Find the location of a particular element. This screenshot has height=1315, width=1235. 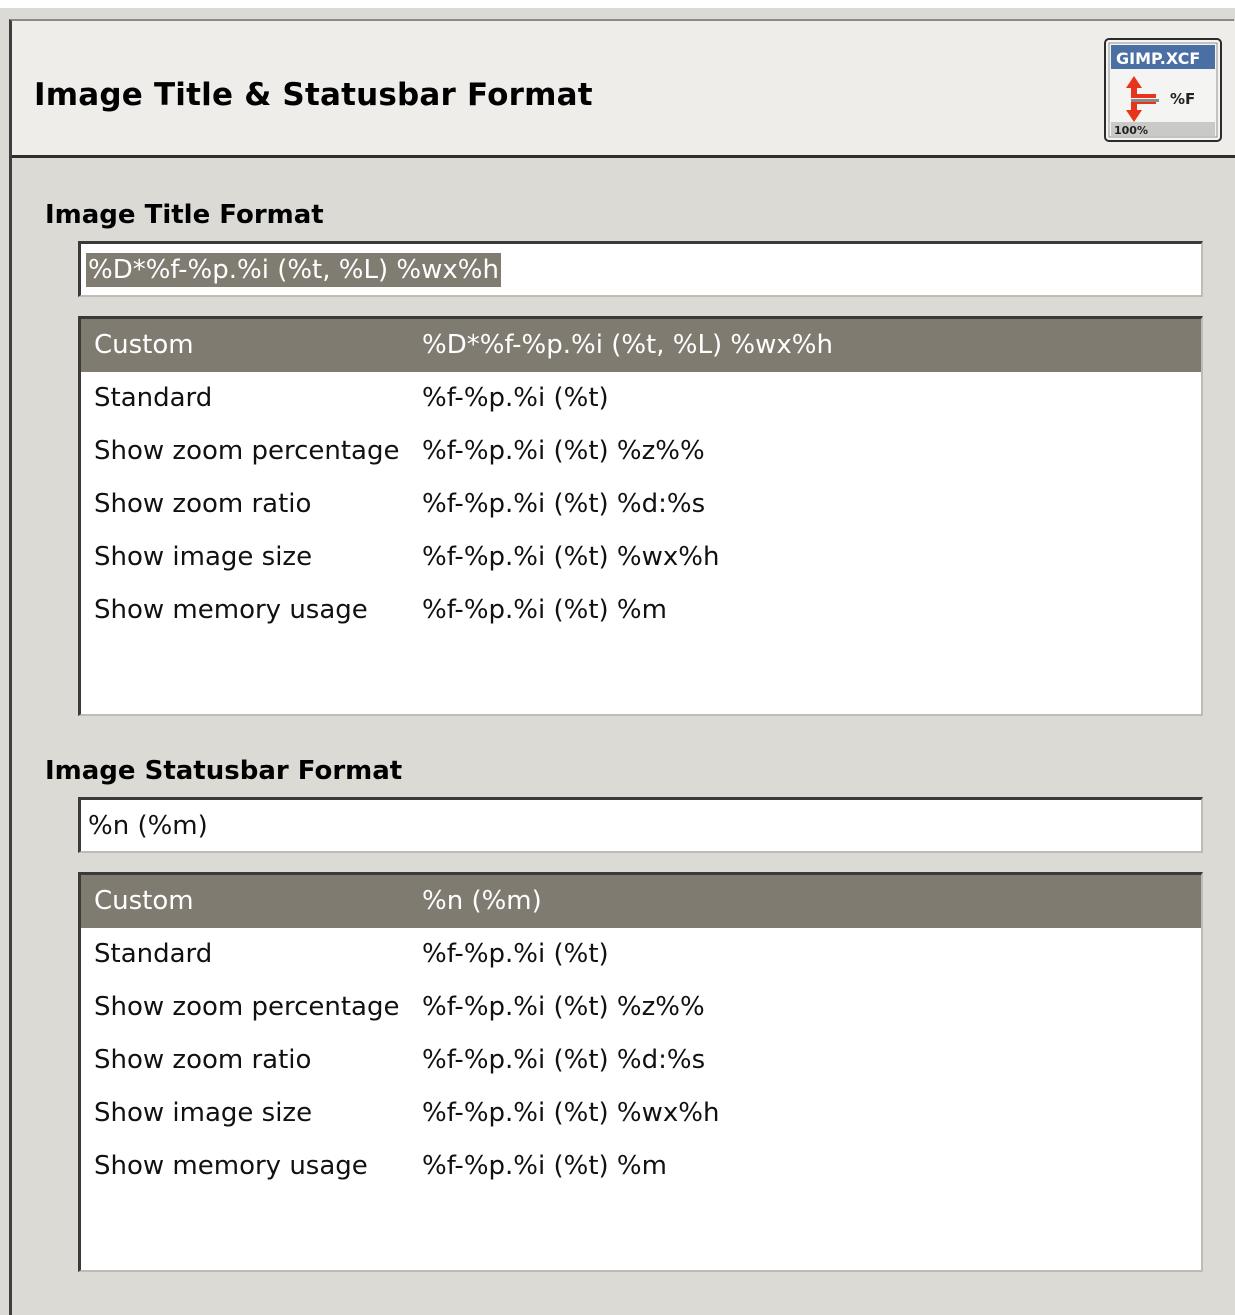

icon-label-right: %F is located at coordinates (1182, 99).